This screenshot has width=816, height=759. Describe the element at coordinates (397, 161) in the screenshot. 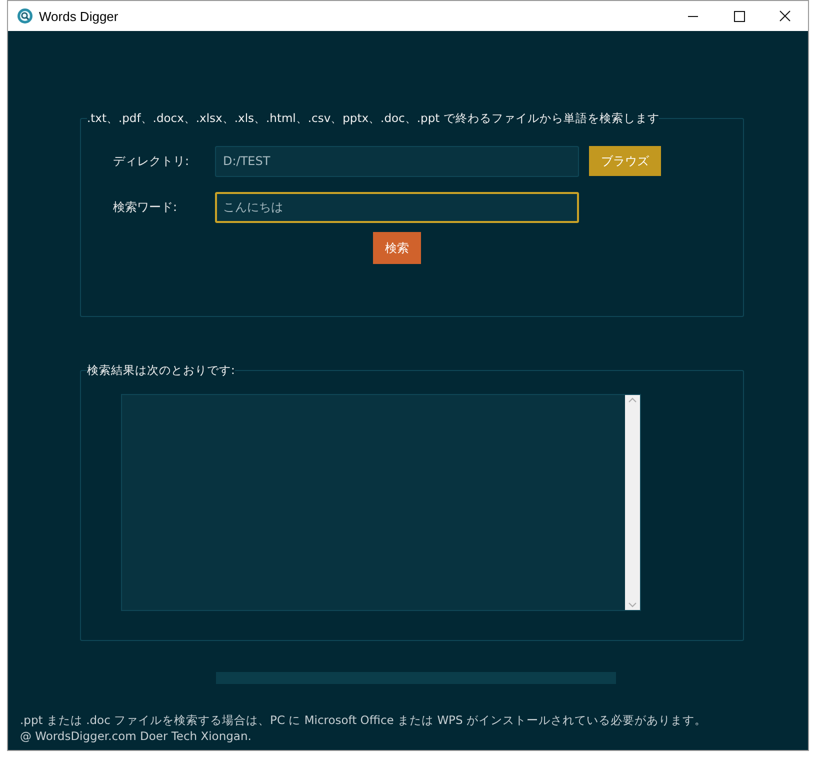

I see `directory-field: D:/TEST` at that location.